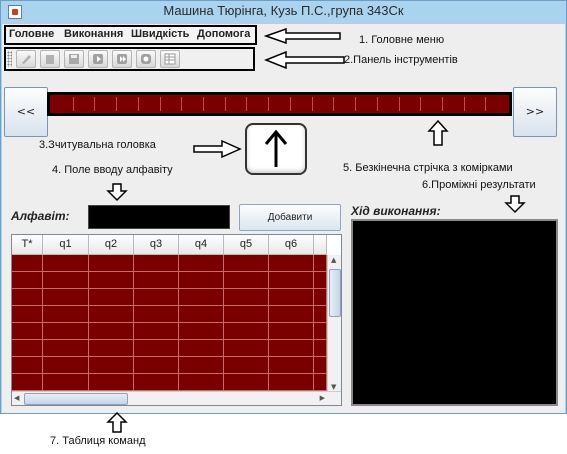 The image size is (567, 454). I want to click on save-icon, so click(74, 59).